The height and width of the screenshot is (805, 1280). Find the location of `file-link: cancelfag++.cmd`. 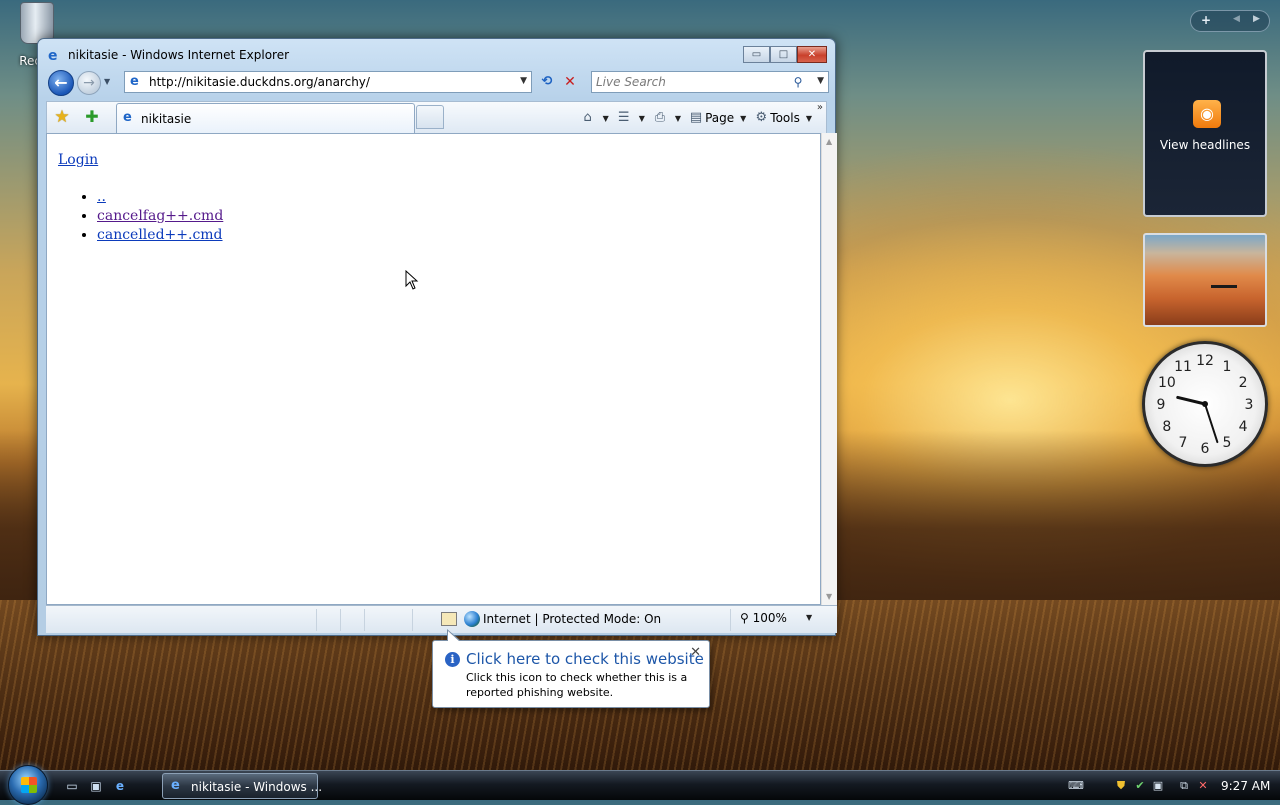

file-link: cancelfag++.cmd is located at coordinates (160, 216).